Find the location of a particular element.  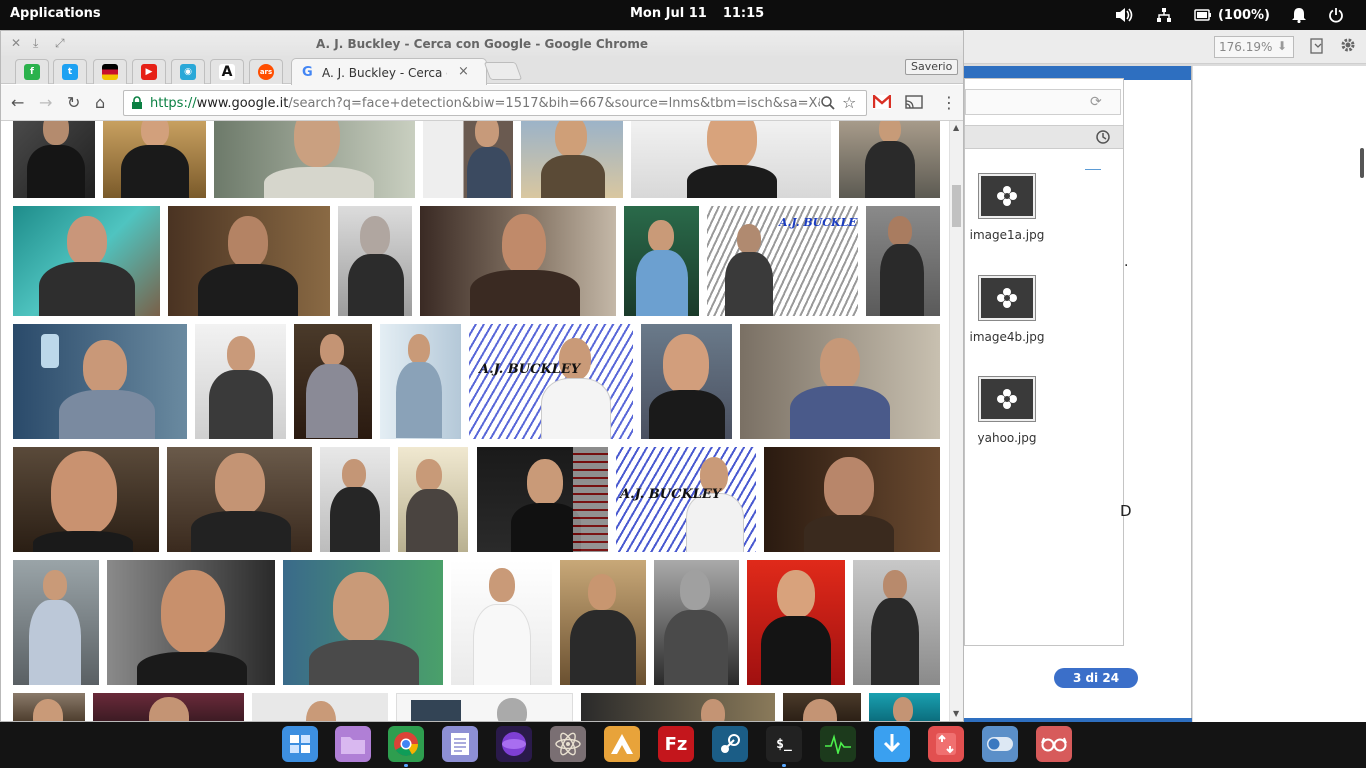

file-manager-icon is located at coordinates (300, 744).